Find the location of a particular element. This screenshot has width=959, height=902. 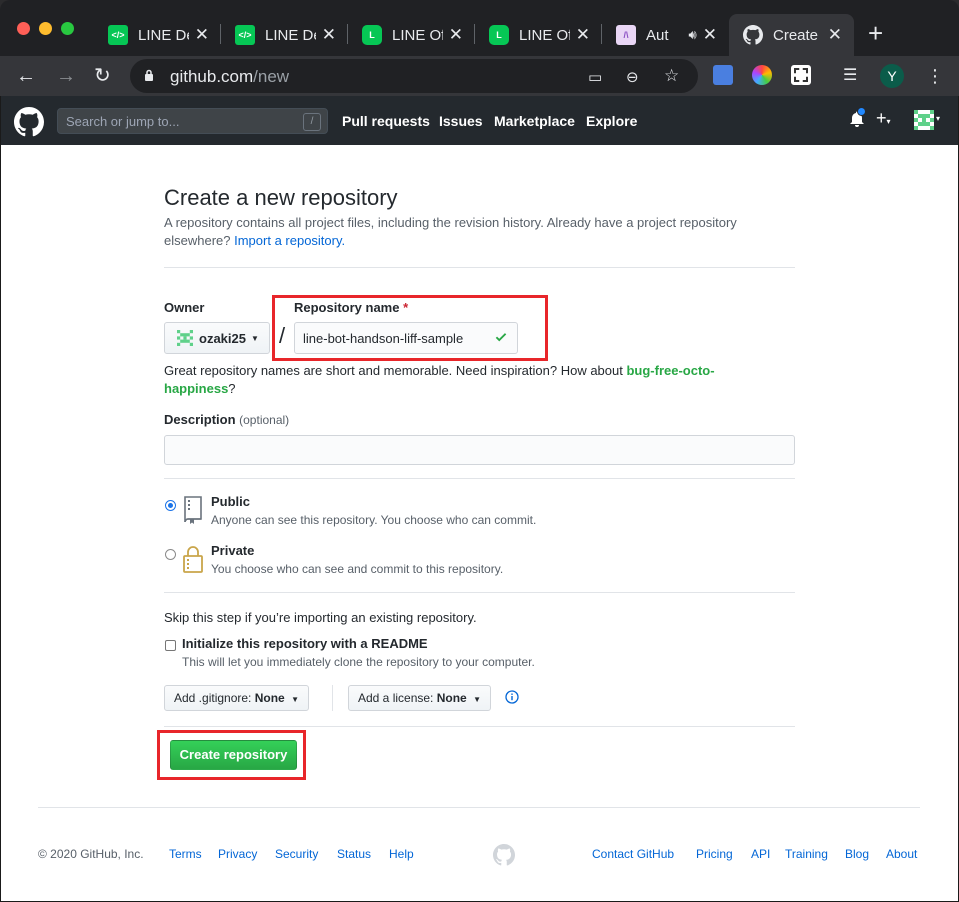

import-repository-link: Import a repository. is located at coordinates (289, 240).